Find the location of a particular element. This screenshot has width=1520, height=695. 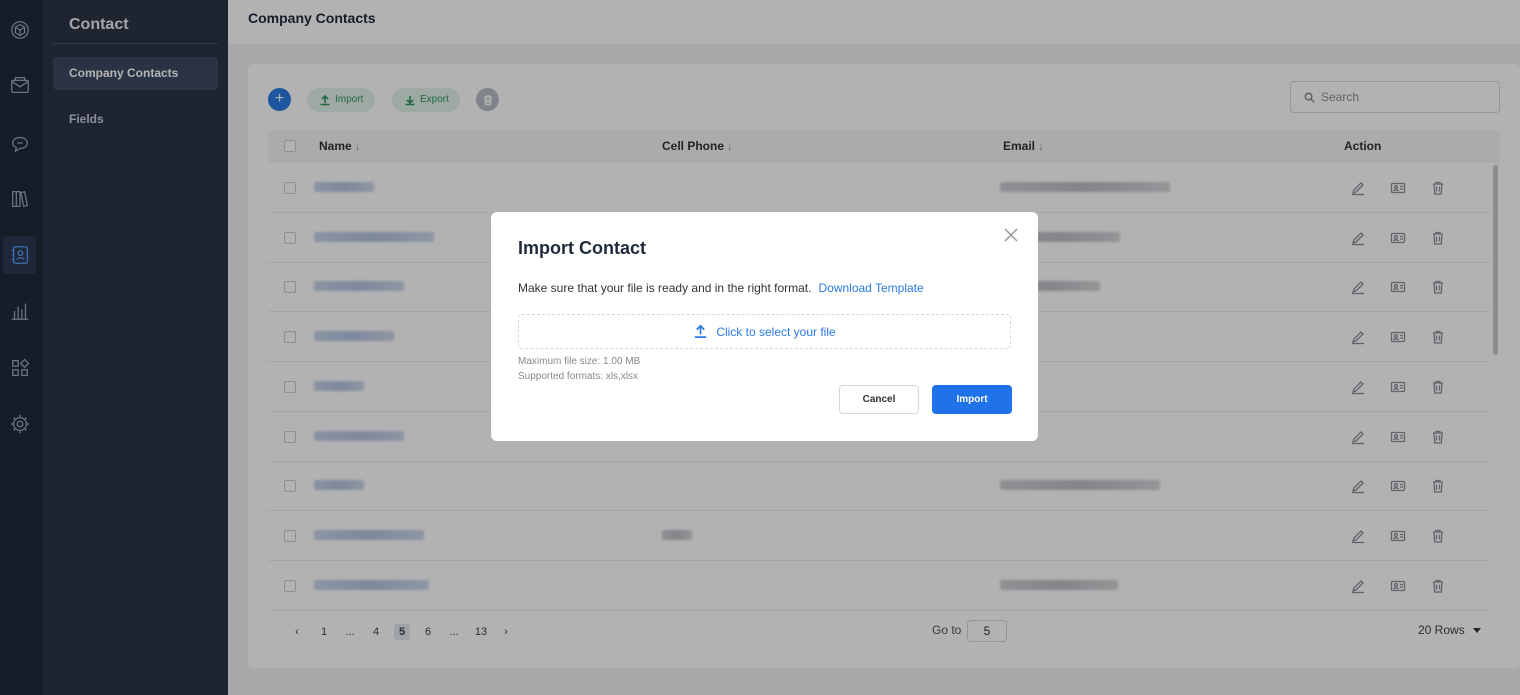

download-template-link: Download Template is located at coordinates (870, 288).